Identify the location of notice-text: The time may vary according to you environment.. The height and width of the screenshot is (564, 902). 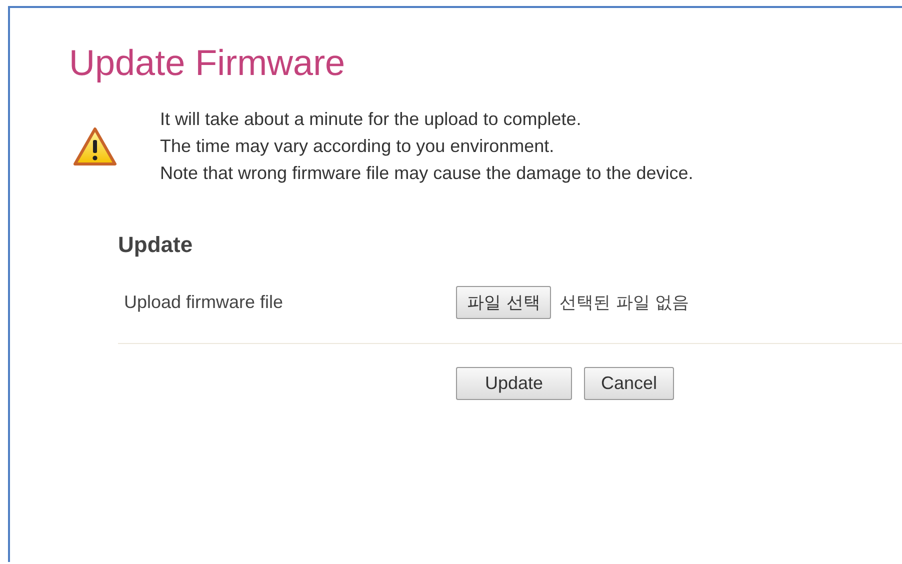
(358, 146).